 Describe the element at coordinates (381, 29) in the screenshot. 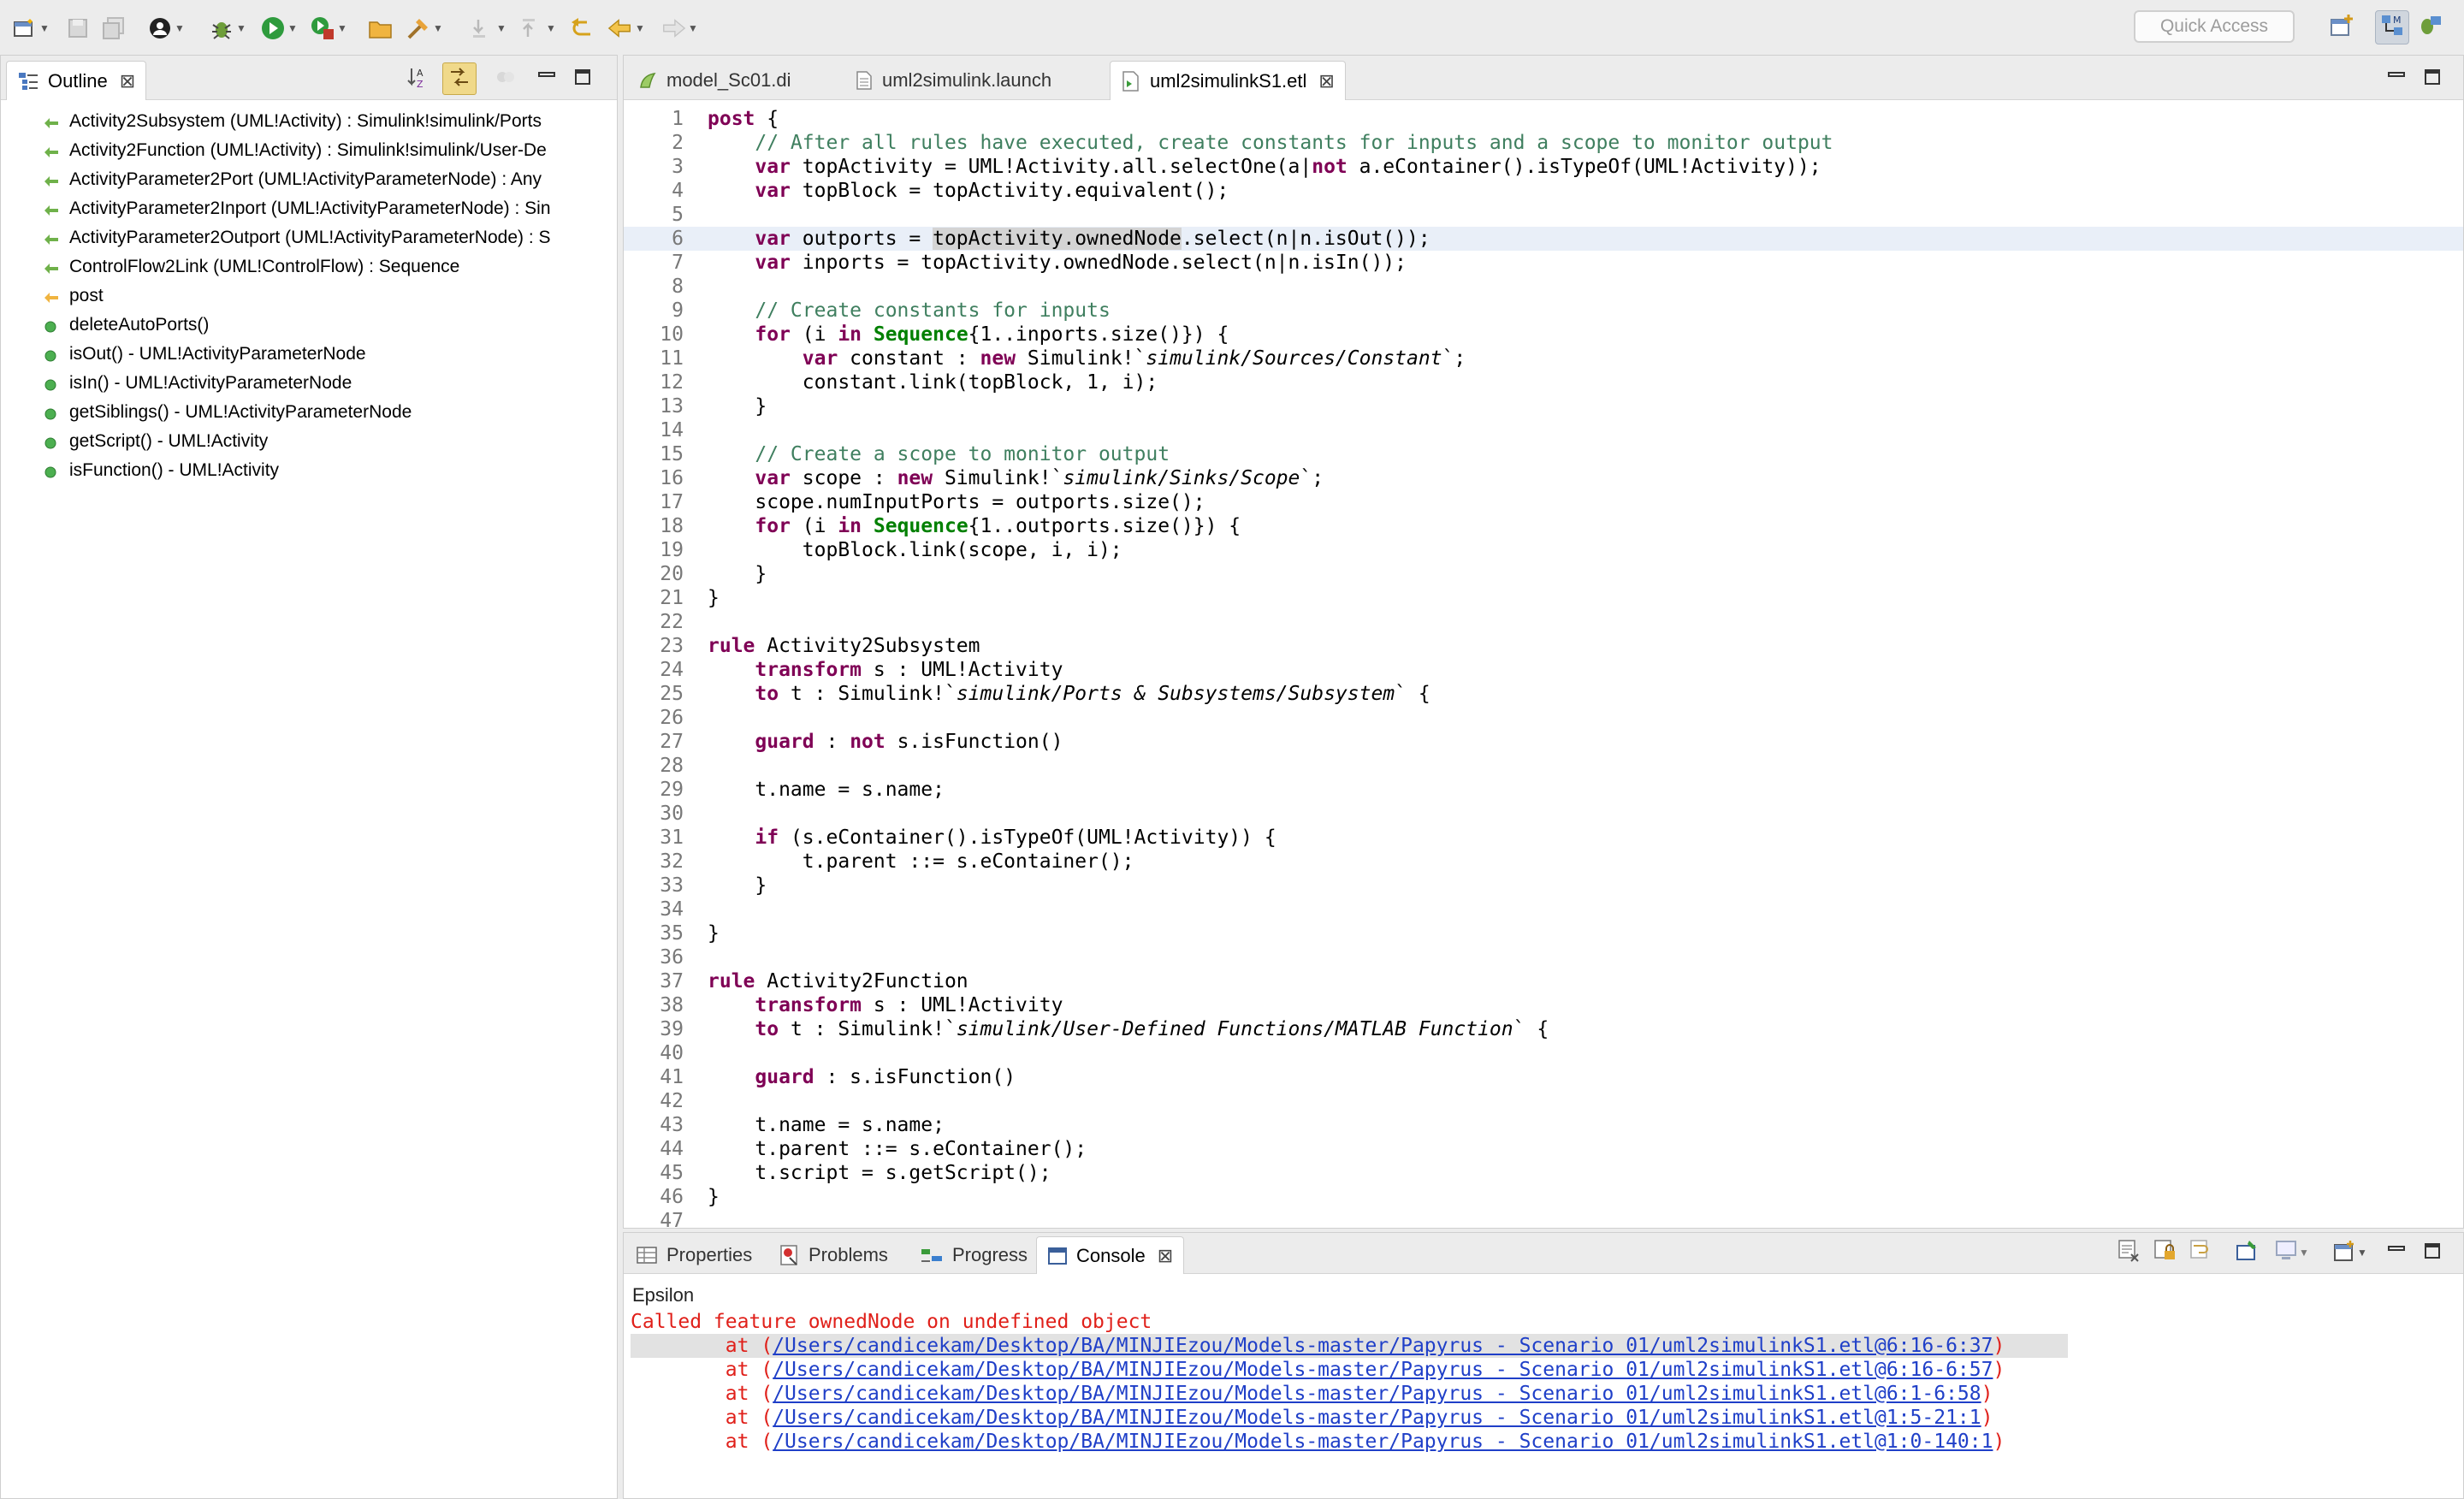

I see `open-folder-button` at that location.